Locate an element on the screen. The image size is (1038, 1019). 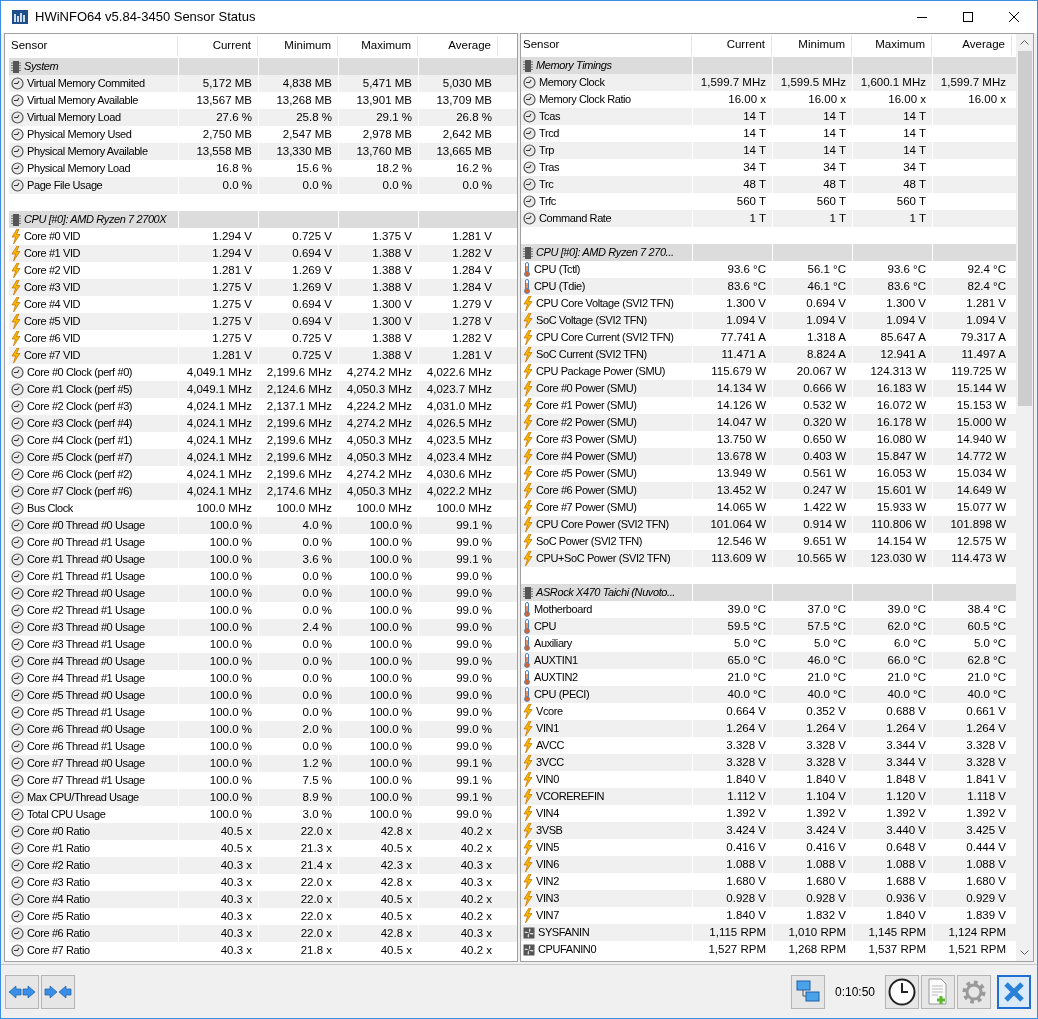
sensor-name: VIN0 is located at coordinates (547, 780).